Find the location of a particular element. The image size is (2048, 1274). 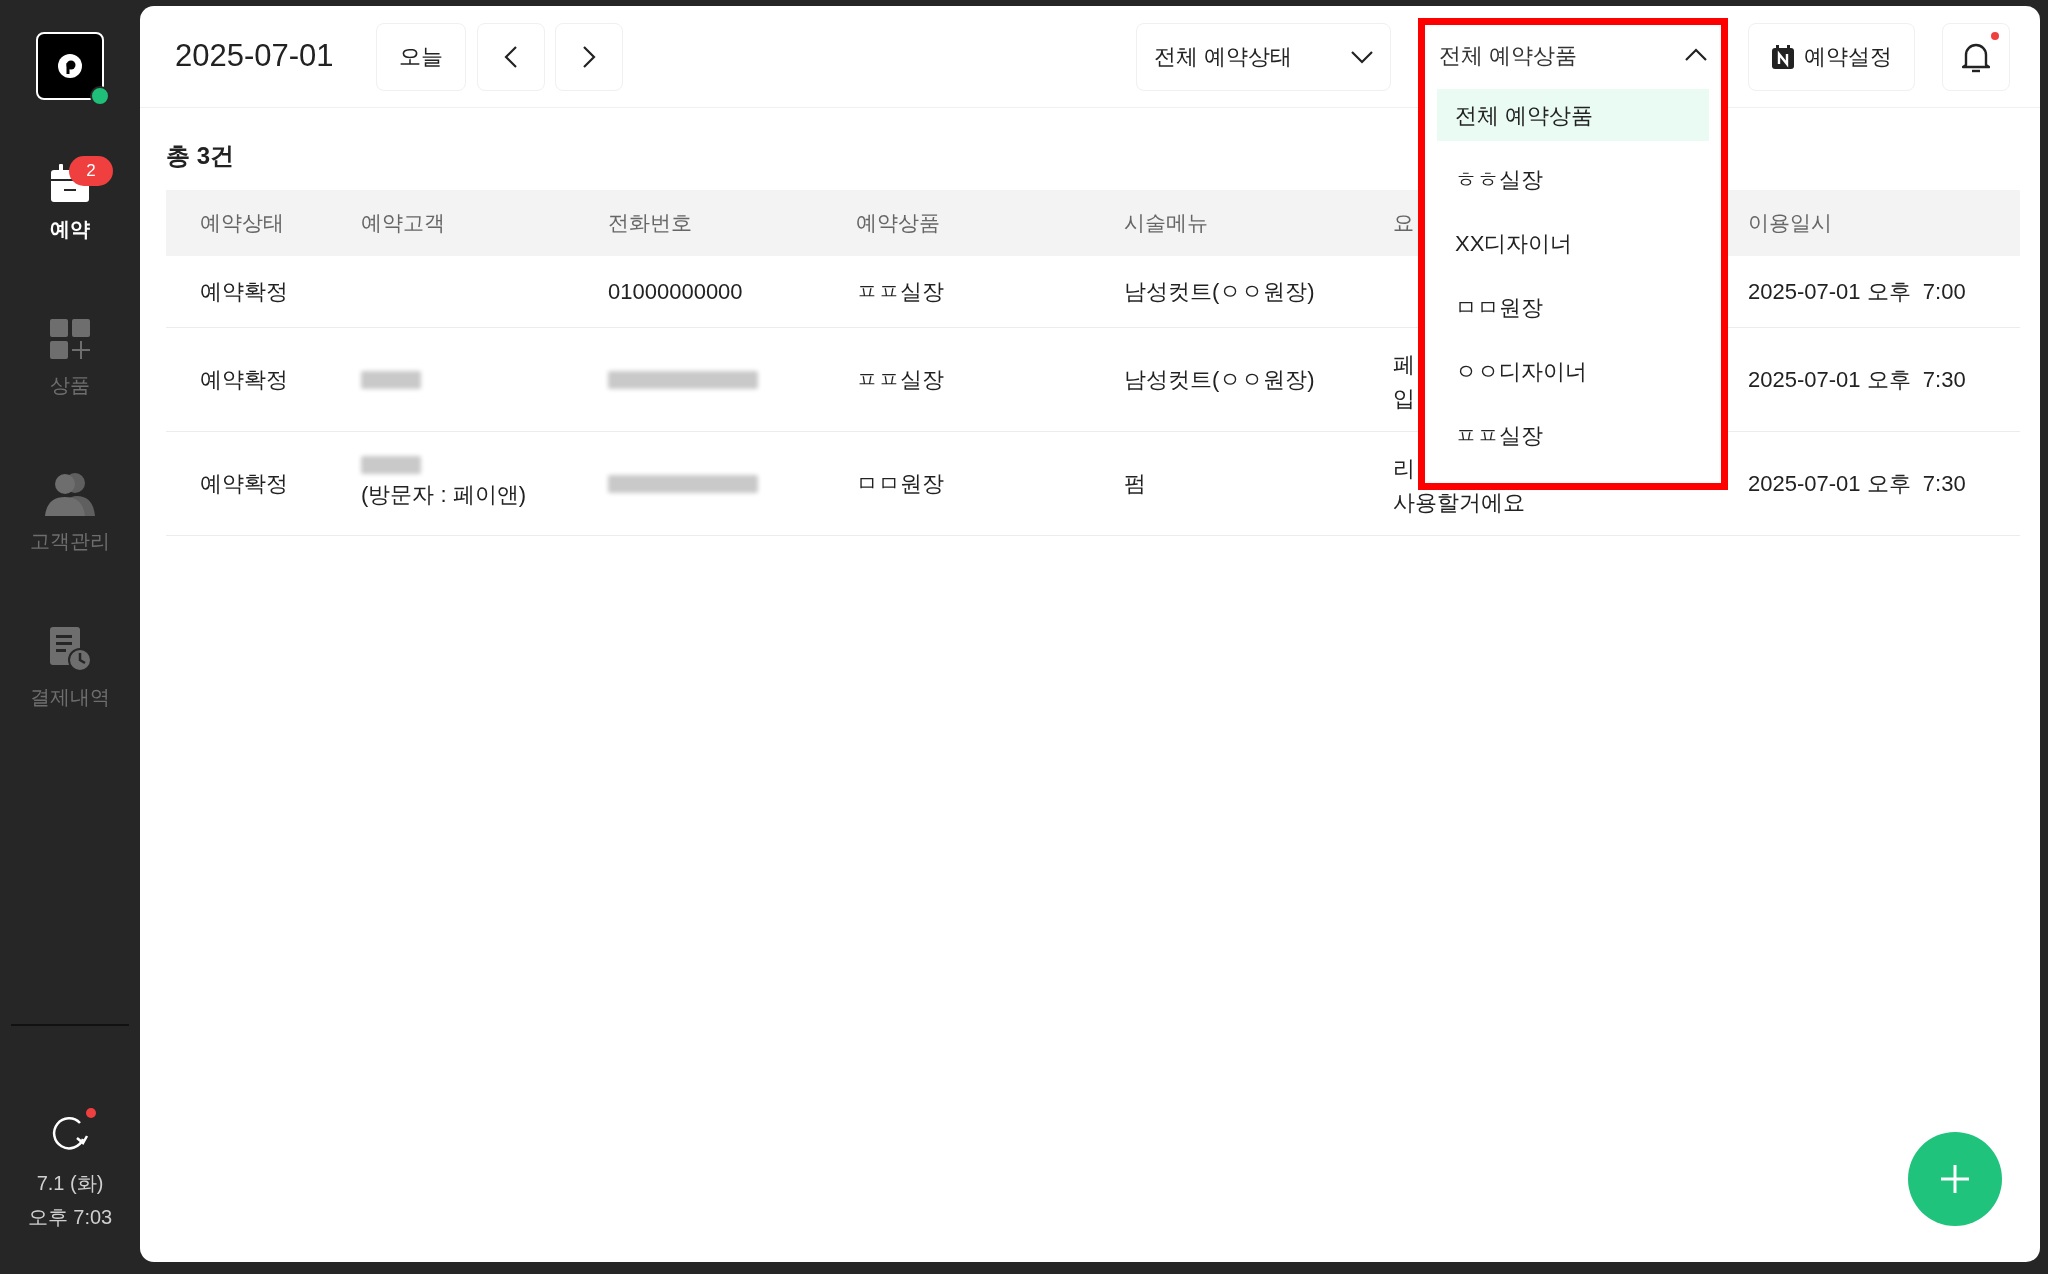

column-header: 예약상품 is located at coordinates (898, 223).